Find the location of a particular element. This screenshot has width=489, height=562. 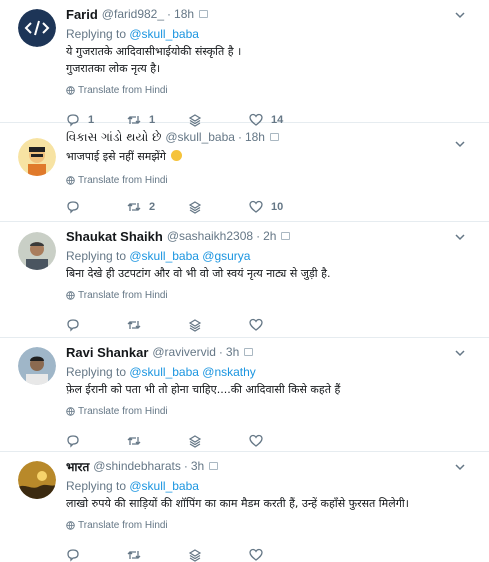

tweet-text-line: गुजरातका लोक नृत्य है। is located at coordinates (113, 68).